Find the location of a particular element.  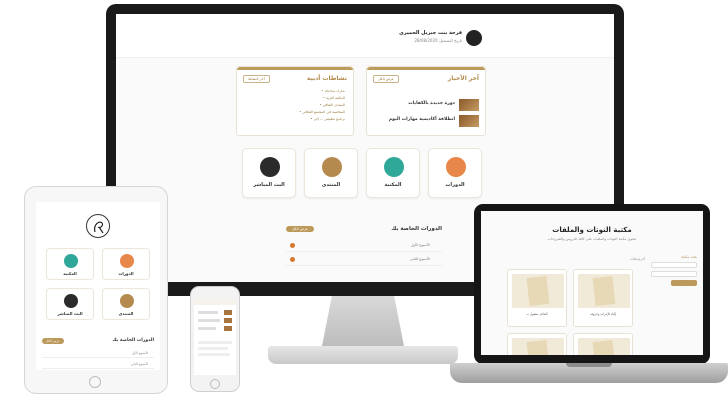

search-button is located at coordinates (684, 283).